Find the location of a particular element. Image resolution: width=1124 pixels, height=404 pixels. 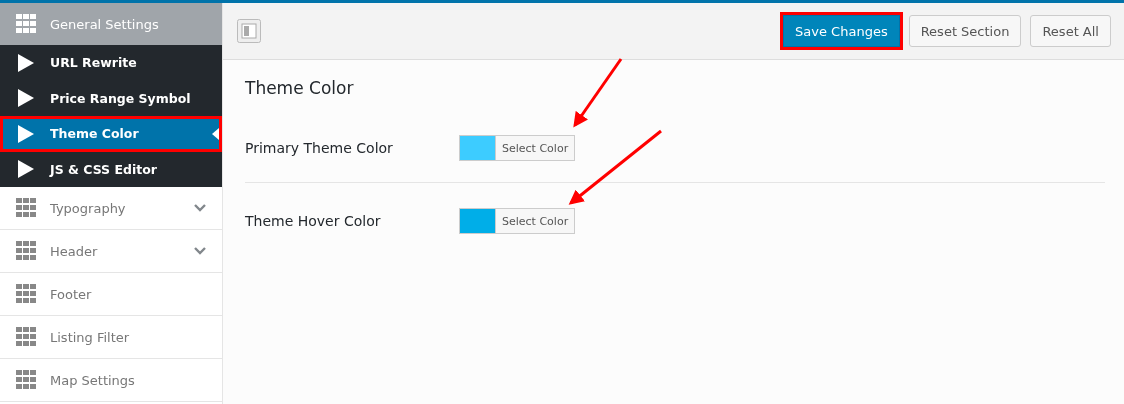

sidebar-section: Typography is located at coordinates (111, 208).